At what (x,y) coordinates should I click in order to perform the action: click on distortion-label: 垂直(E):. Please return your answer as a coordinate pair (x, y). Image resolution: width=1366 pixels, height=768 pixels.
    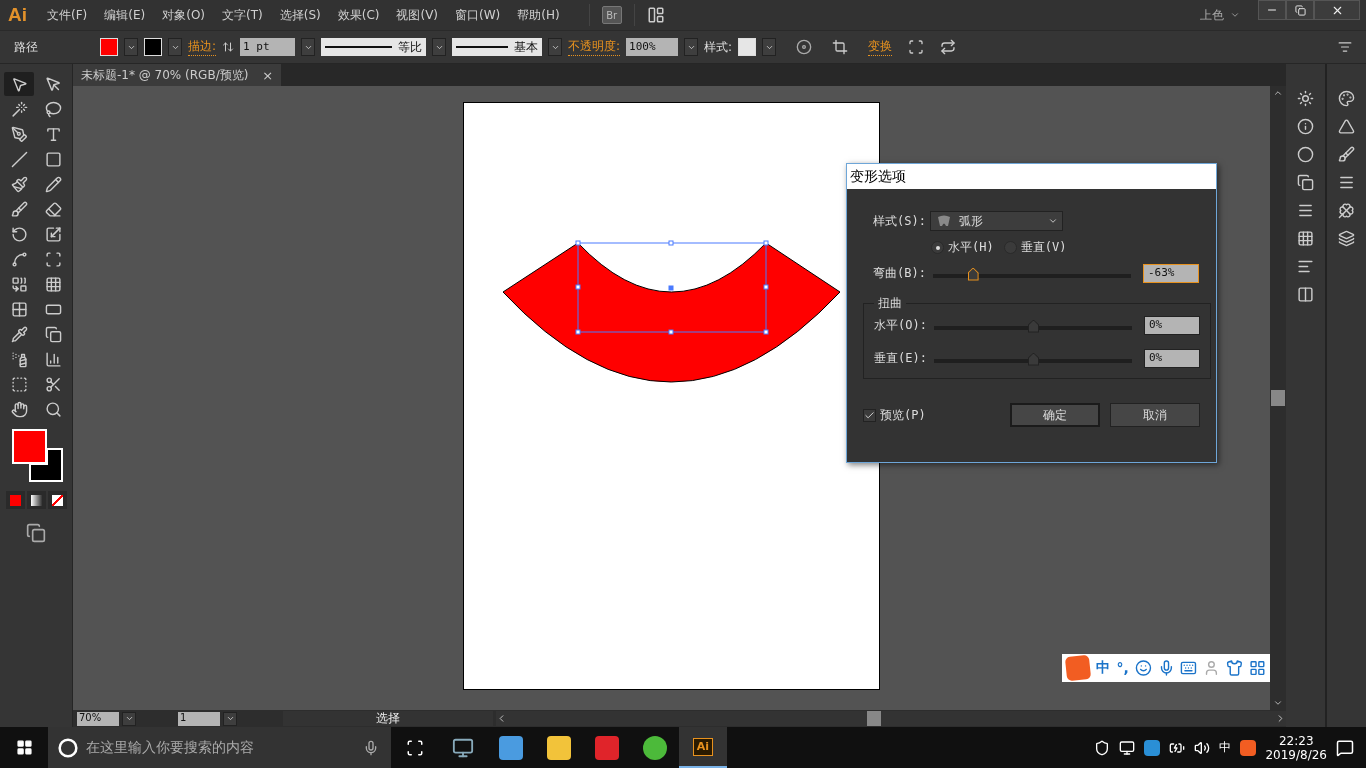
    Looking at the image, I should click on (901, 358).